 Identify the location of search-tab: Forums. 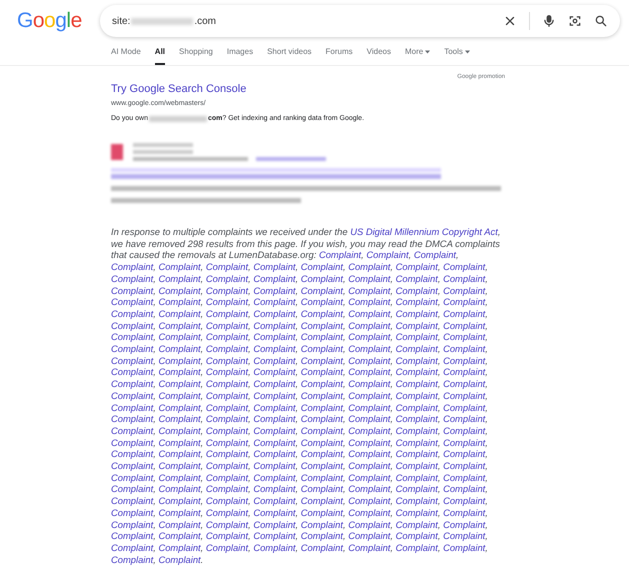
(339, 55).